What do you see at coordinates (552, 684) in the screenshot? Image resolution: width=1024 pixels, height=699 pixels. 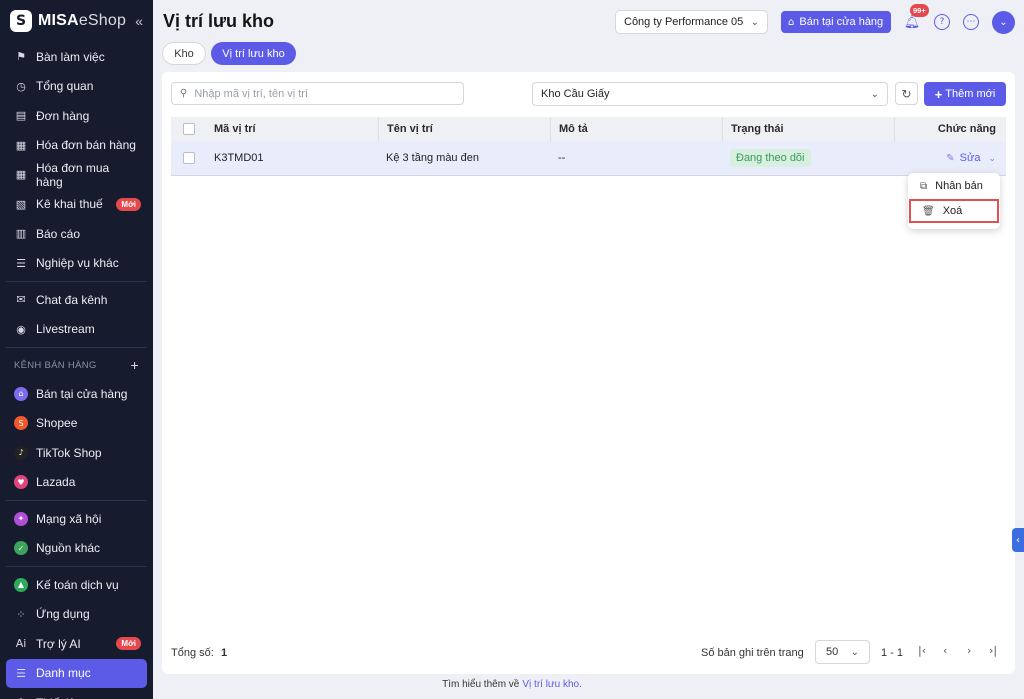 I see `help-link: Vị trí lưu kho.` at bounding box center [552, 684].